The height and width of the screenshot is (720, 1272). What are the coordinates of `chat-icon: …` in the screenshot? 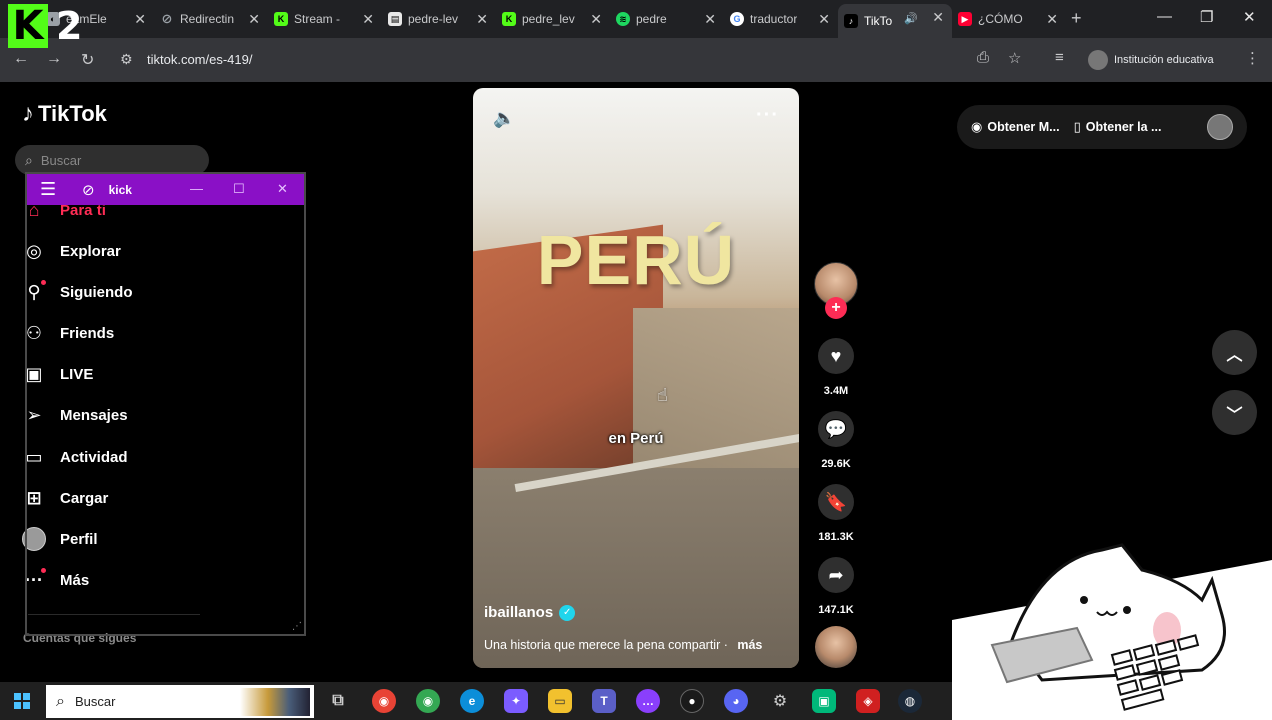 It's located at (648, 701).